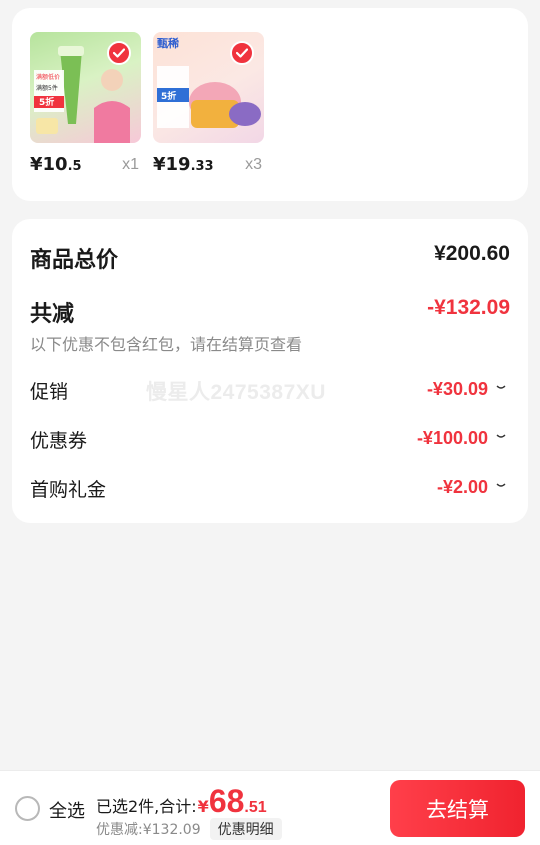  What do you see at coordinates (74, 260) in the screenshot?
I see `total-price-label: 商品总价` at bounding box center [74, 260].